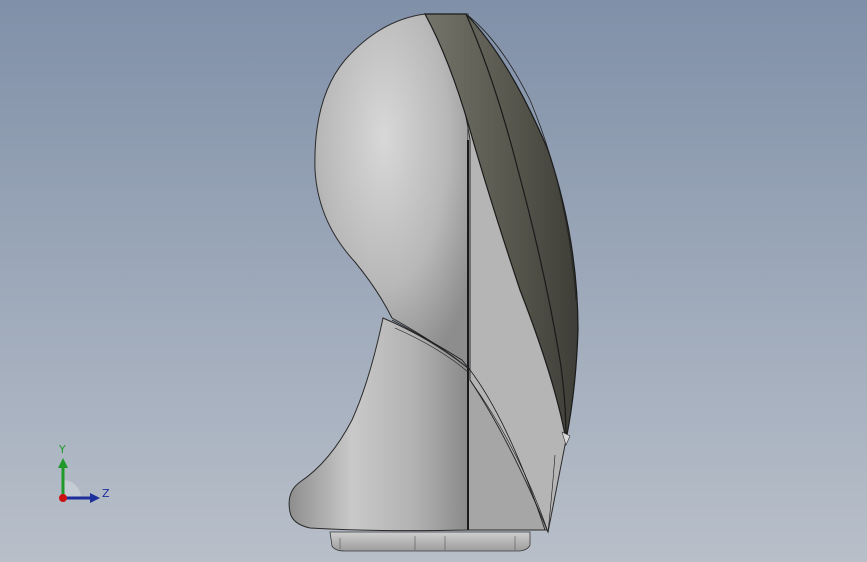 The image size is (867, 562). I want to click on z-axis-label: Z, so click(106, 493).